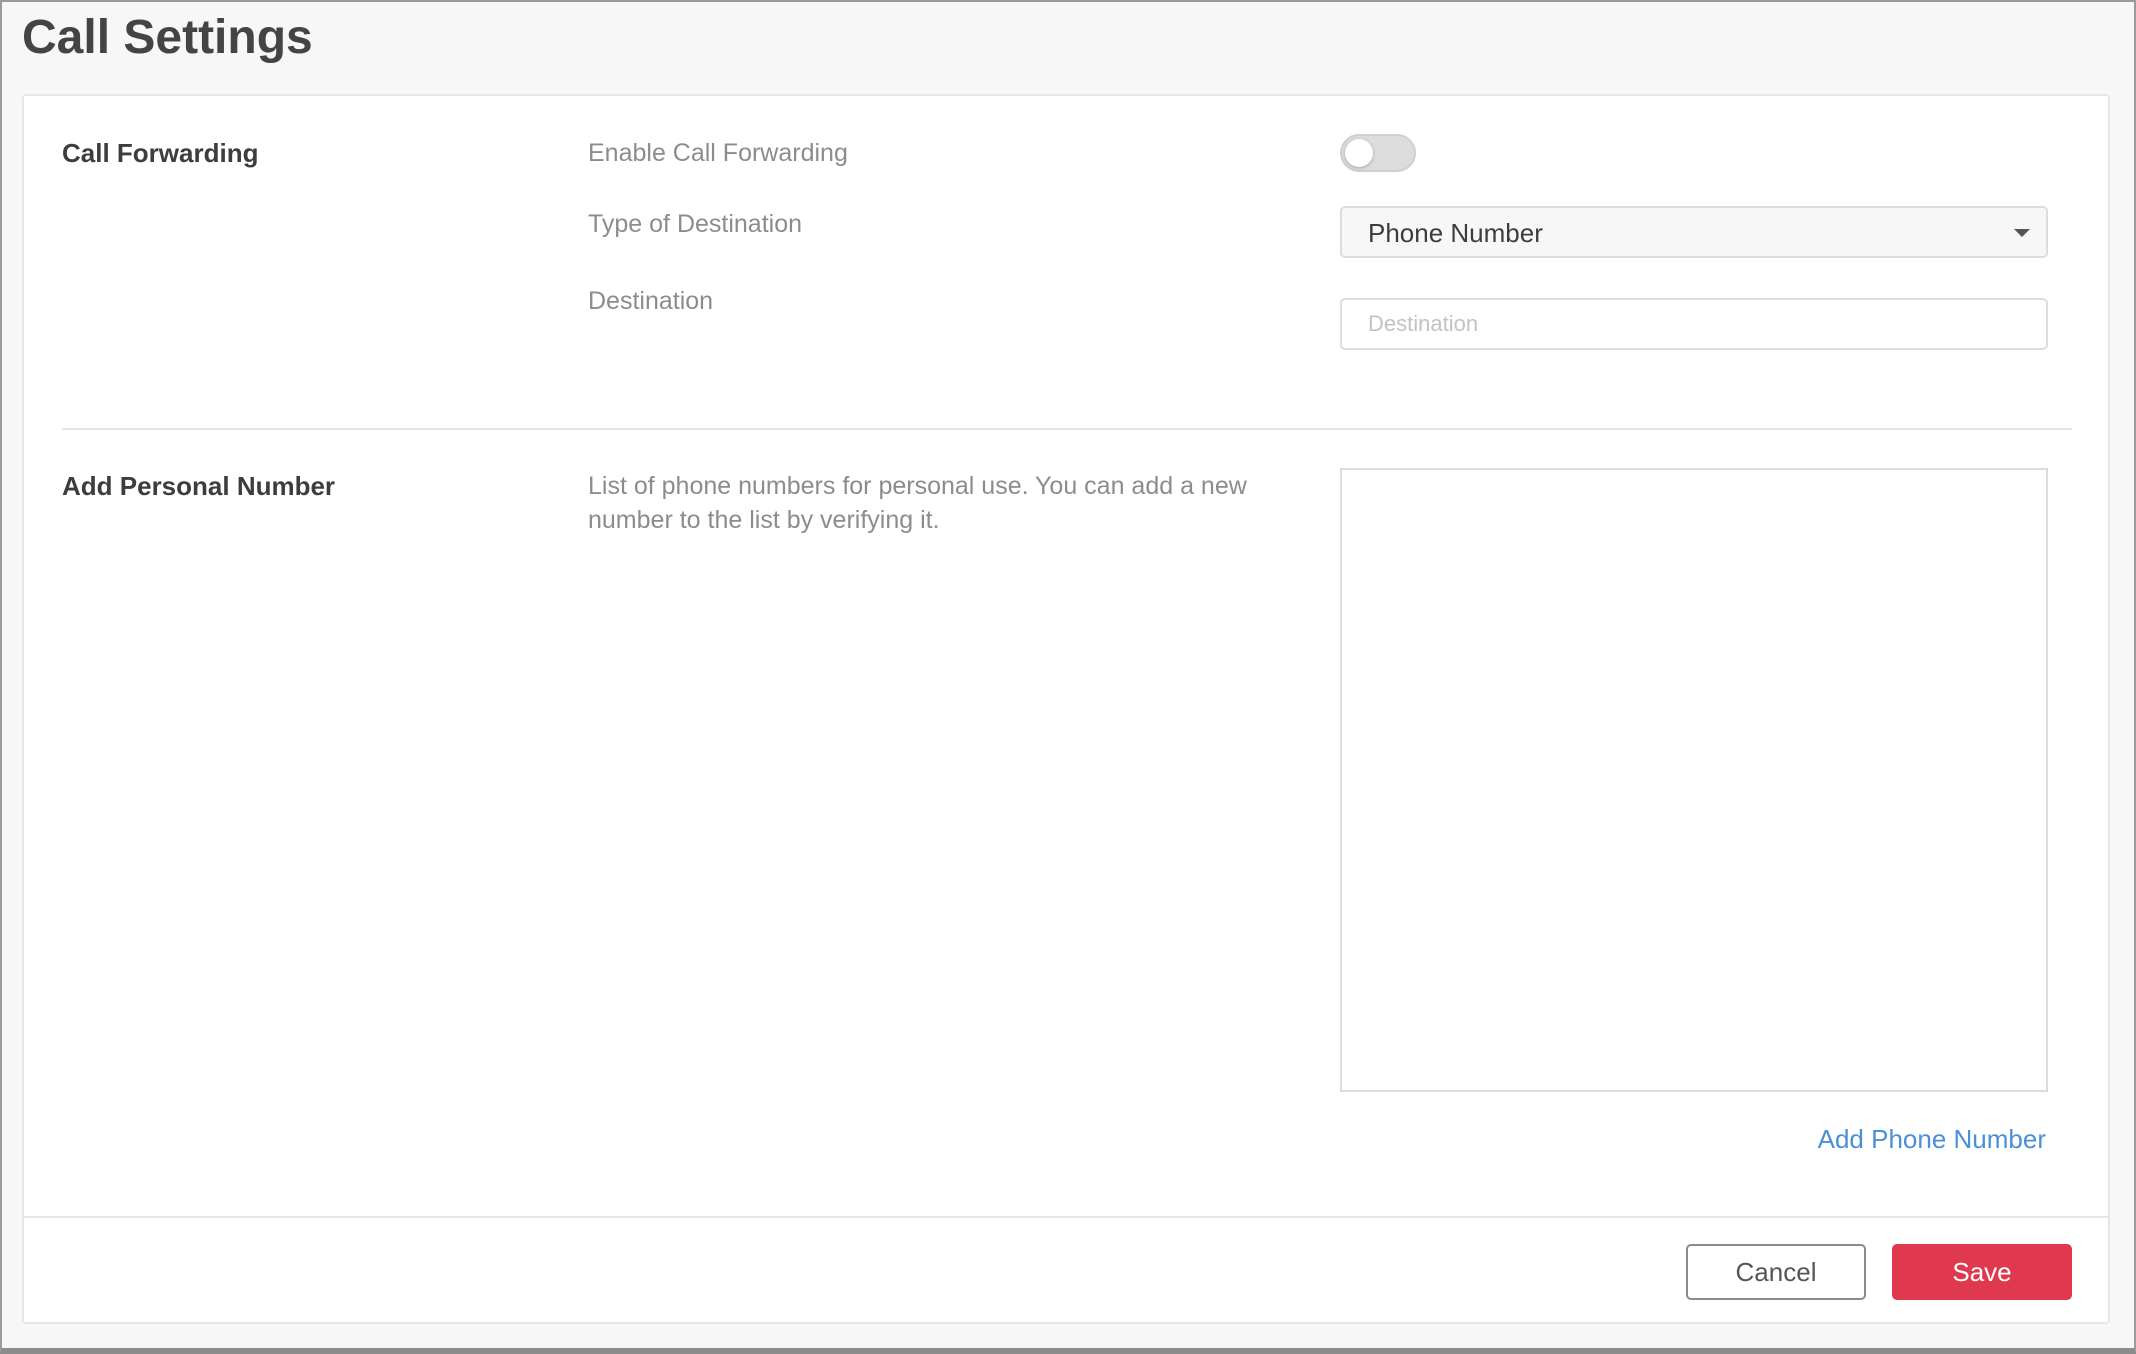 This screenshot has width=2136, height=1354. Describe the element at coordinates (1067, 429) in the screenshot. I see `section-divider` at that location.